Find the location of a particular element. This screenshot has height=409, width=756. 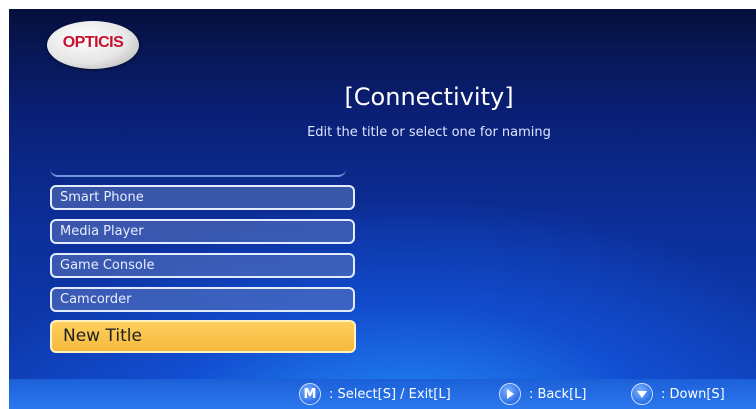

opticis-logo: OPTICIS is located at coordinates (93, 45).